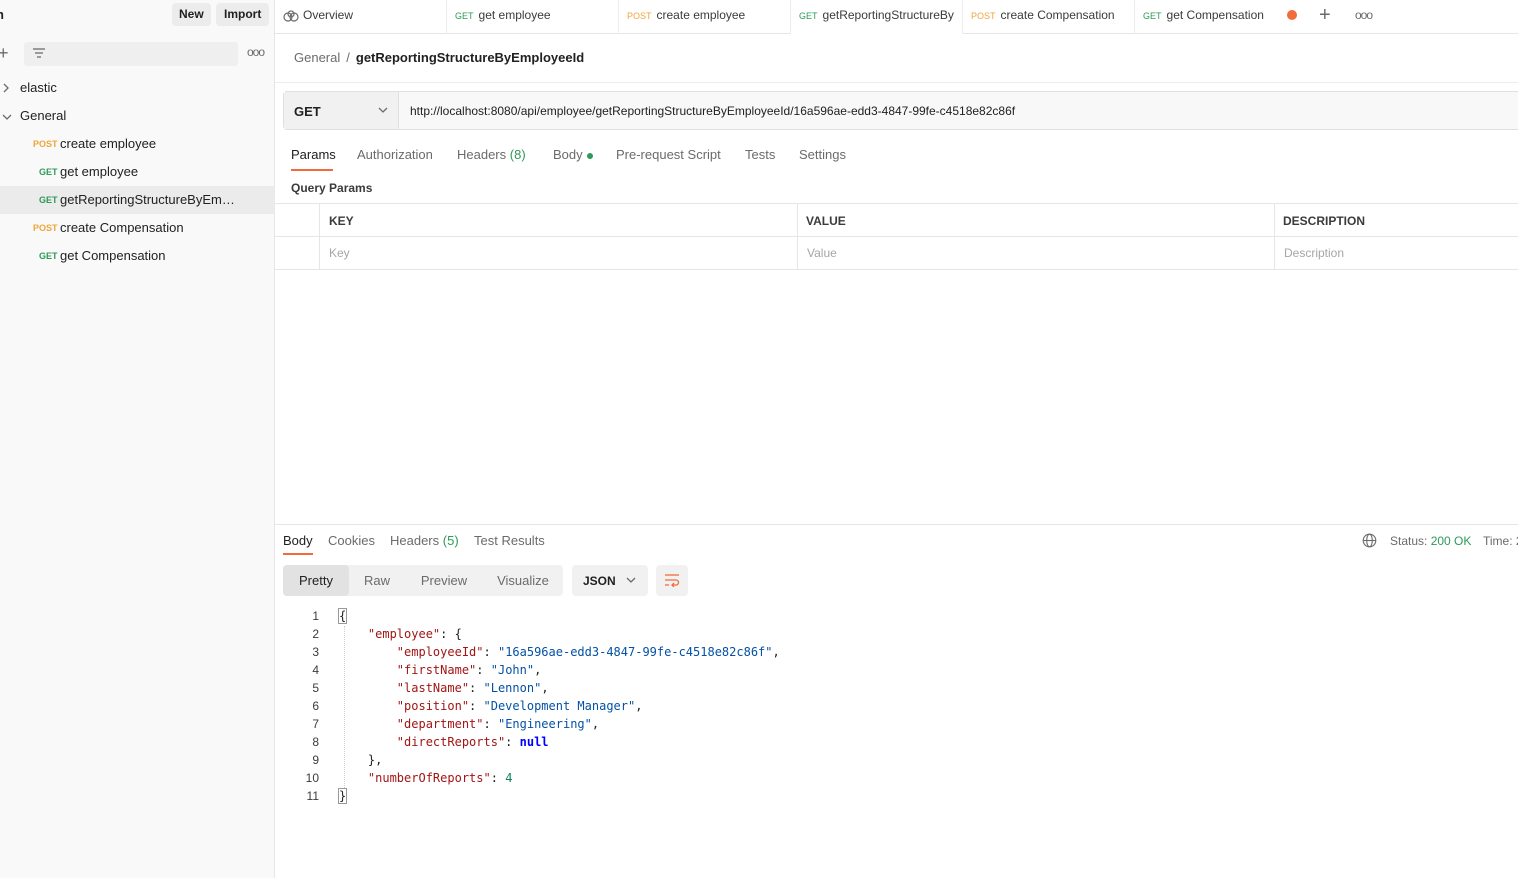 The width and height of the screenshot is (1518, 878). Describe the element at coordinates (137, 144) in the screenshot. I see `sidebar-request-create-employee: POST create employee` at that location.